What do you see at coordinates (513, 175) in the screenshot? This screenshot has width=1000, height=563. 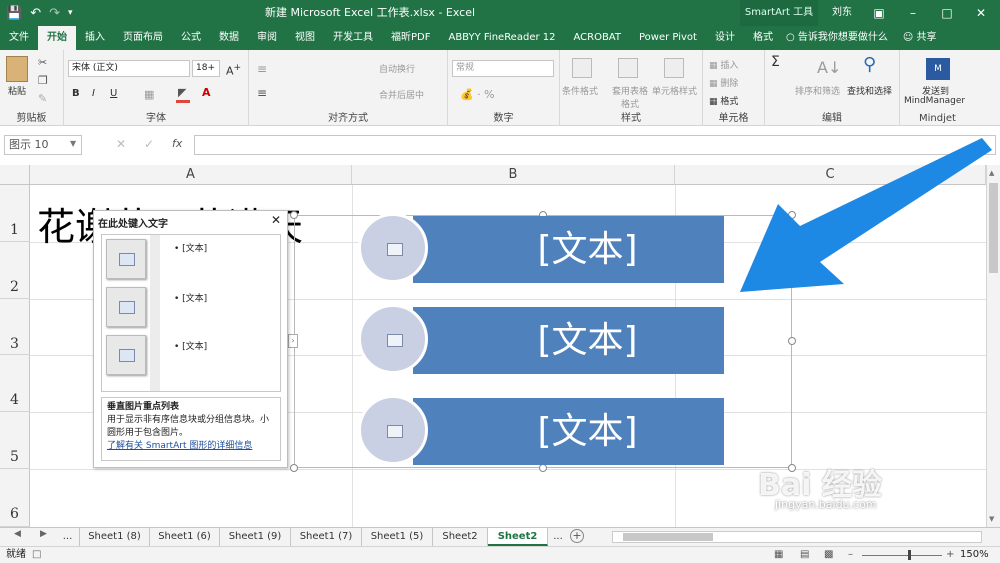 I see `column-header-b: B` at bounding box center [513, 175].